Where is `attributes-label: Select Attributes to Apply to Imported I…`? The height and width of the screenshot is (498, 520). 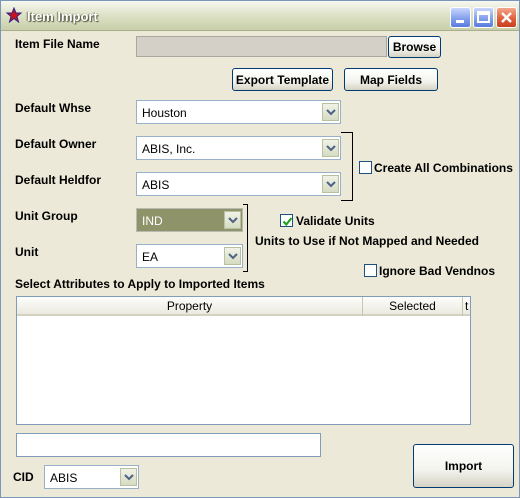
attributes-label: Select Attributes to Apply to Imported I… is located at coordinates (140, 284).